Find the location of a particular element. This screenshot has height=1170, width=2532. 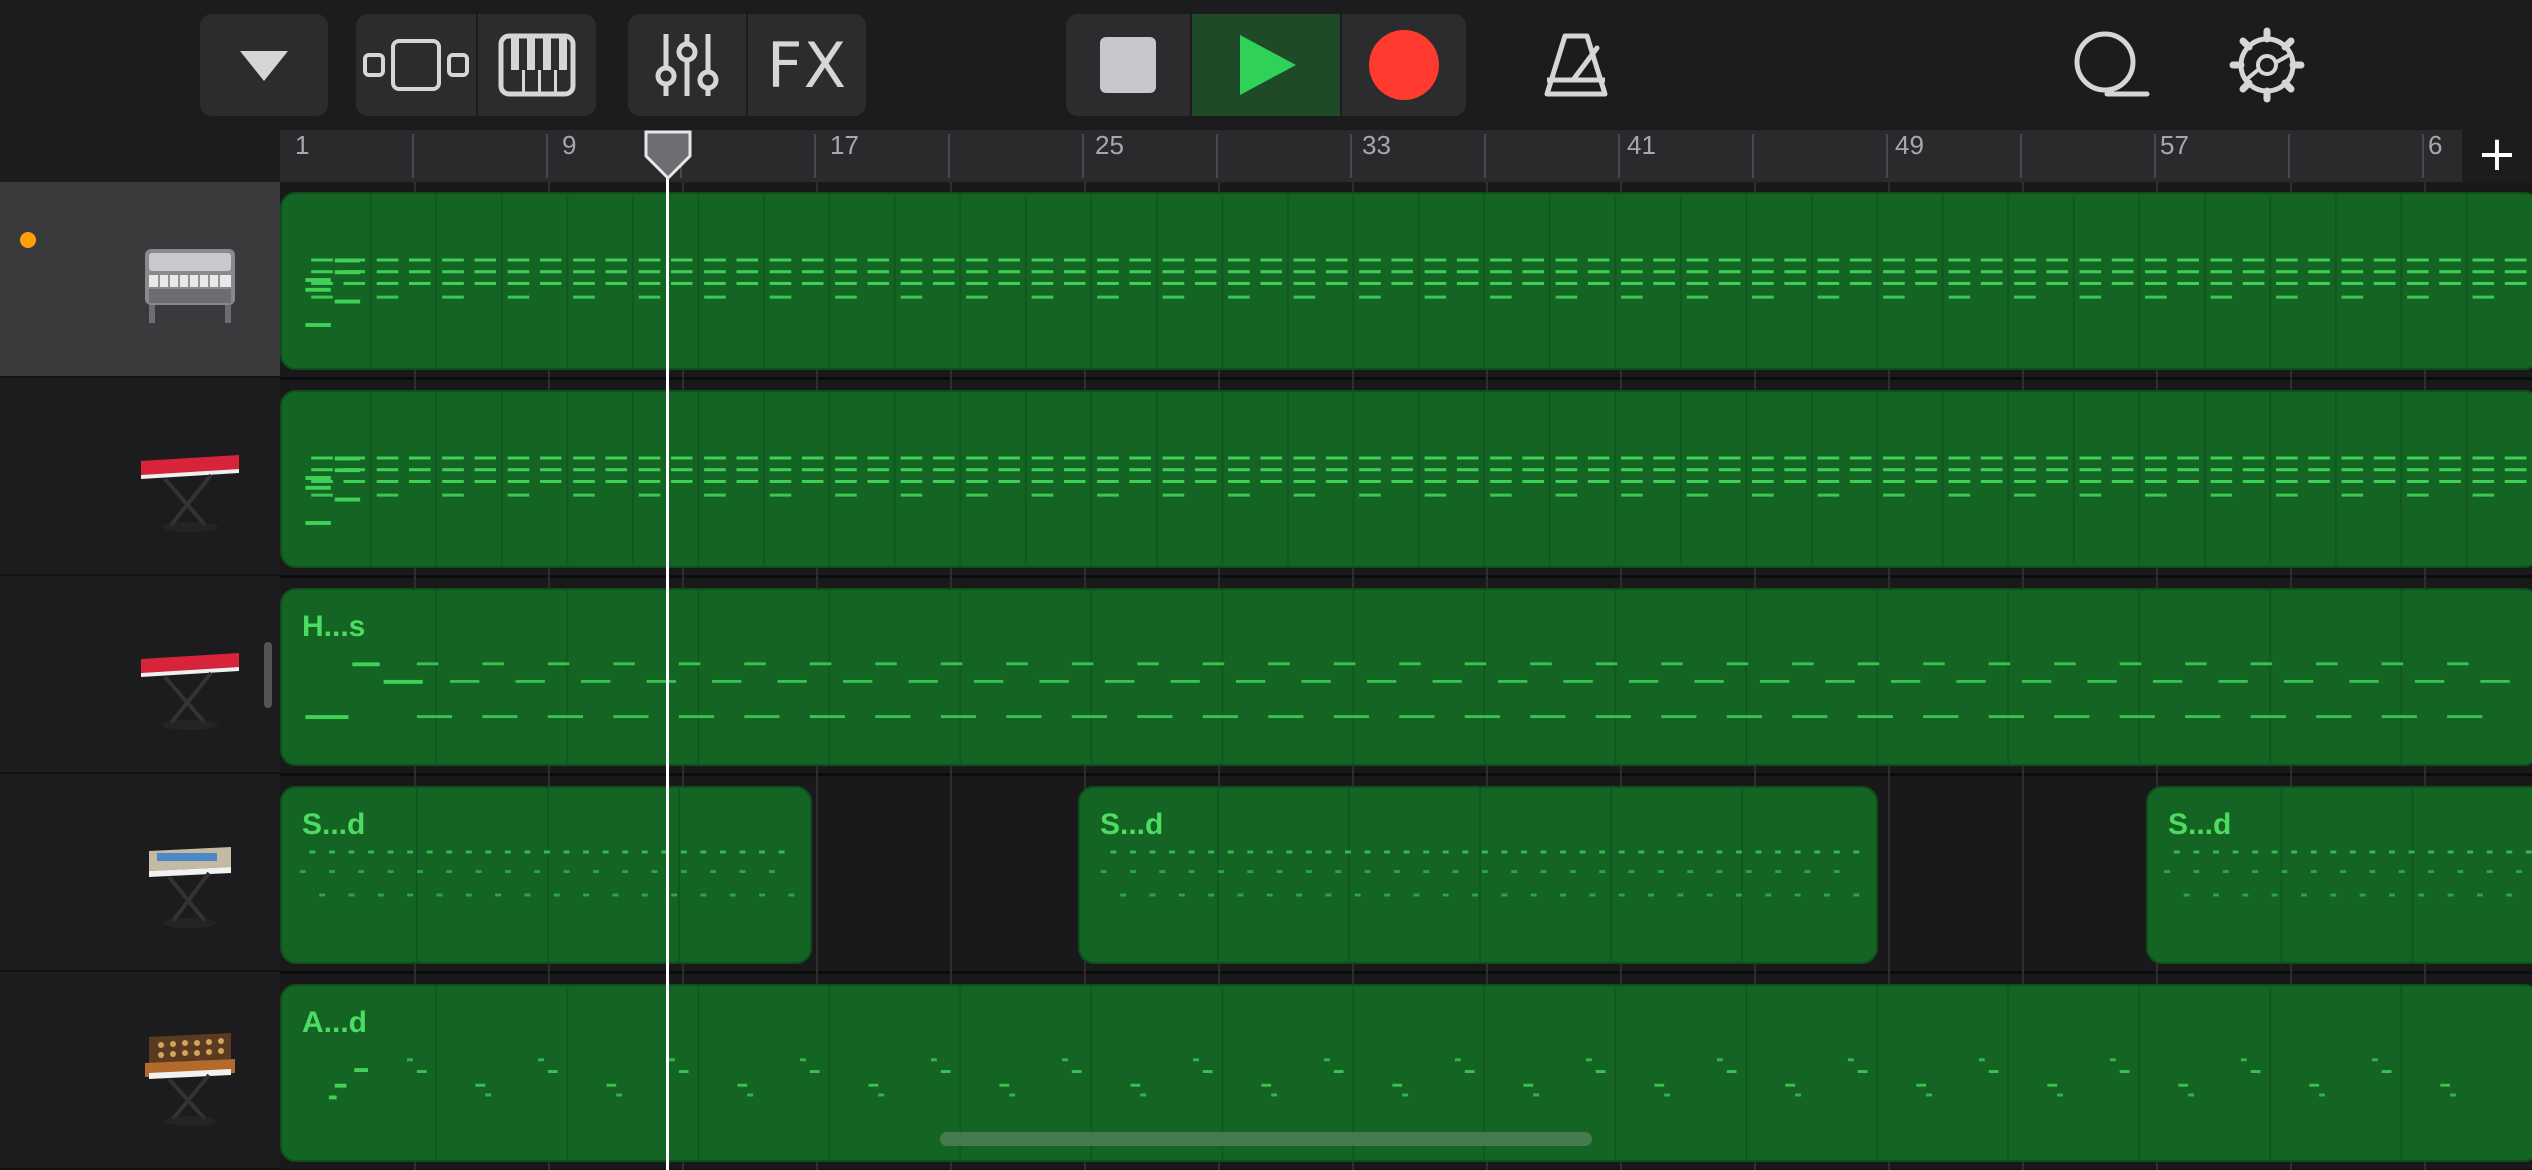

ruler-marker: 33 is located at coordinates (1376, 145).